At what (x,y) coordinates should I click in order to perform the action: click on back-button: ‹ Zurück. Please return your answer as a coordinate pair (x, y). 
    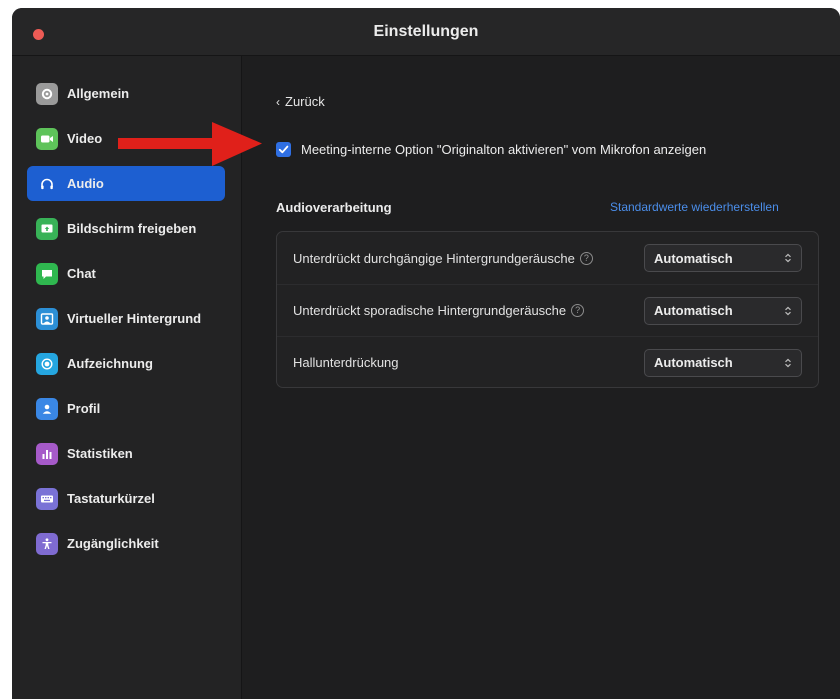
    Looking at the image, I should click on (300, 101).